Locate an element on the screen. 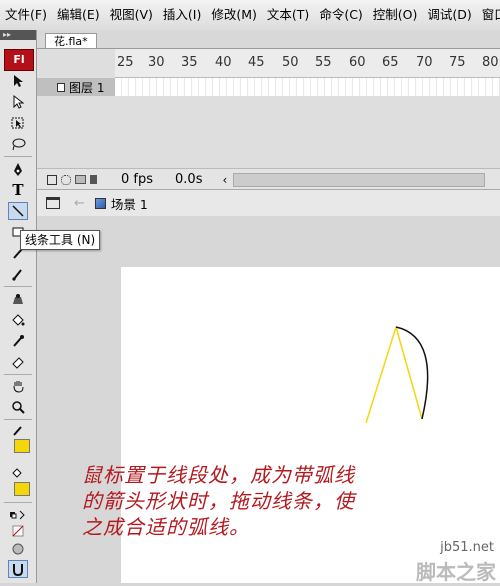 This screenshot has height=586, width=500. ruler-number: 25 is located at coordinates (125, 62).